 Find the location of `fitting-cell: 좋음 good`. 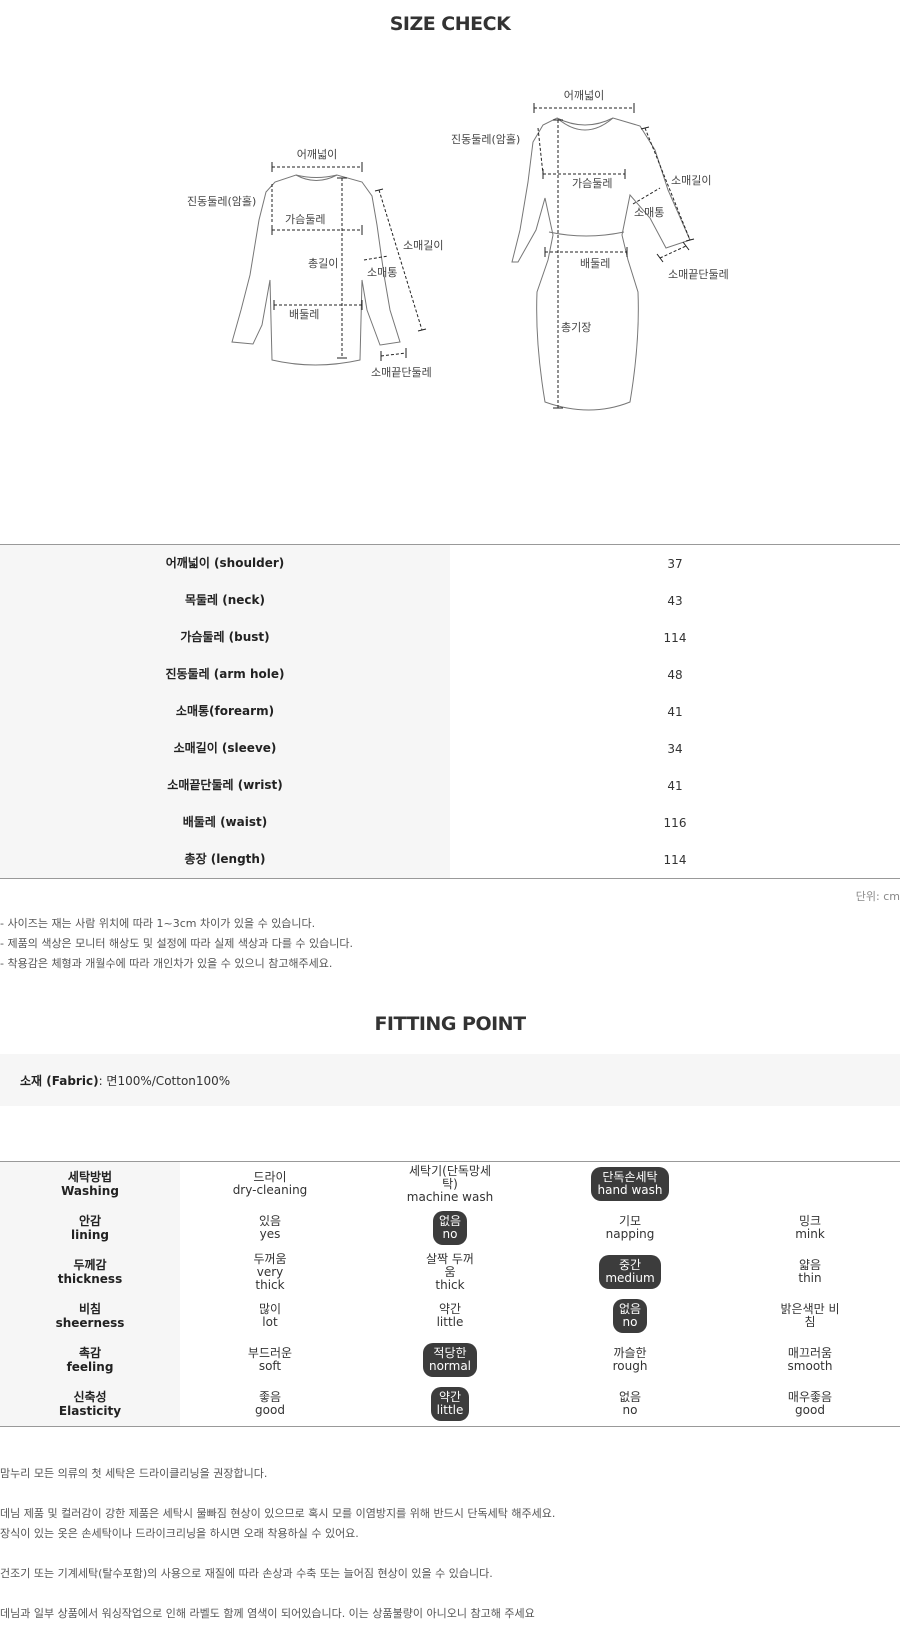

fitting-cell: 좋음 good is located at coordinates (270, 1404).